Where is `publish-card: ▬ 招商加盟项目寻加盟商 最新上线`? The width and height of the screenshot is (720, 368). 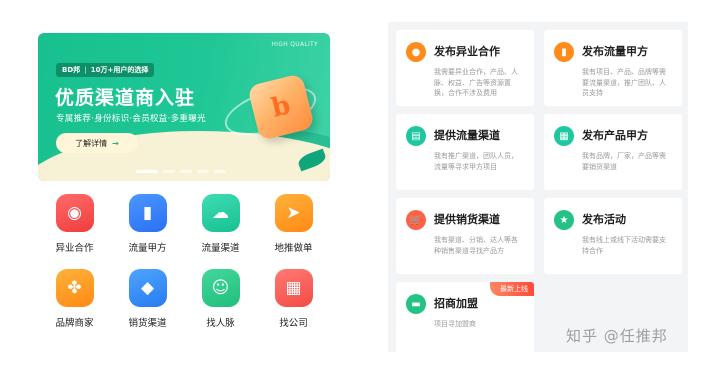
publish-card: ▬ 招商加盟项目寻加盟商 最新上线 is located at coordinates (465, 320).